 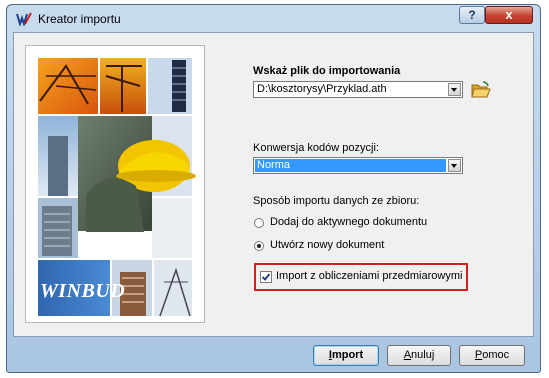 I want to click on import-calculations-checkbox, so click(x=266, y=277).